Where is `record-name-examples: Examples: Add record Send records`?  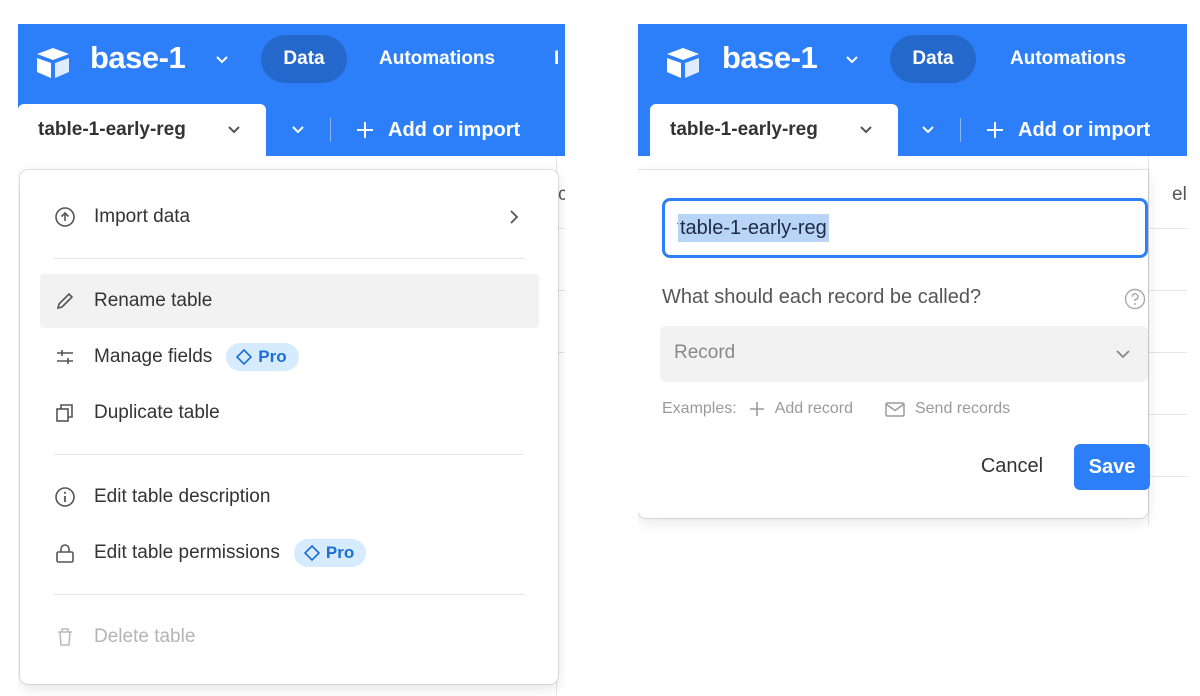 record-name-examples: Examples: Add record Send records is located at coordinates (836, 409).